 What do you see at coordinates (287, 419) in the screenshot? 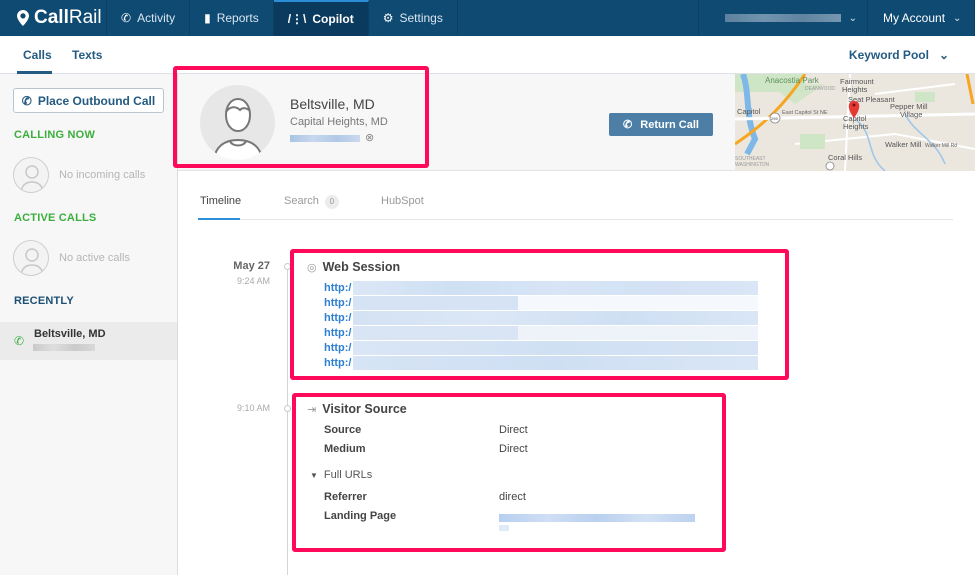
I see `timeline-line` at bounding box center [287, 419].